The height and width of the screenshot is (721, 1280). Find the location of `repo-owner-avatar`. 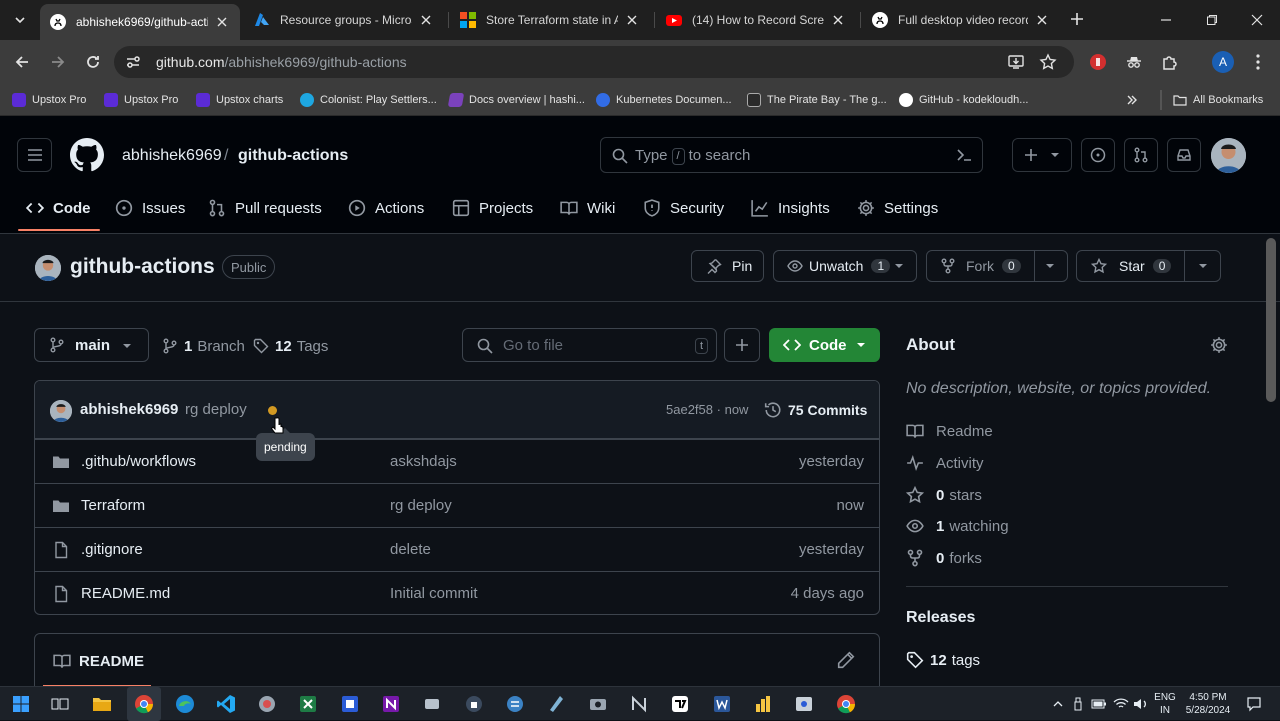

repo-owner-avatar is located at coordinates (48, 268).